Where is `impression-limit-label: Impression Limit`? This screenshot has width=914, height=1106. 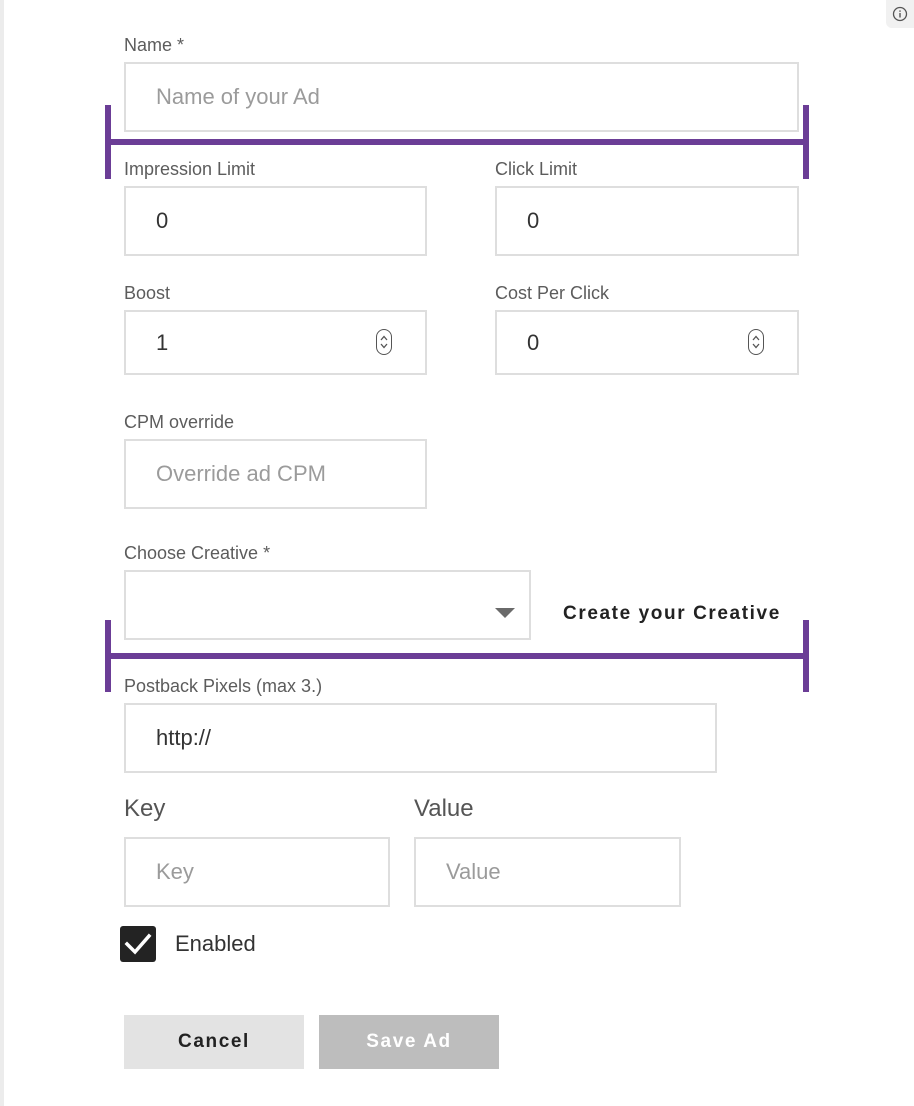
impression-limit-label: Impression Limit is located at coordinates (190, 169).